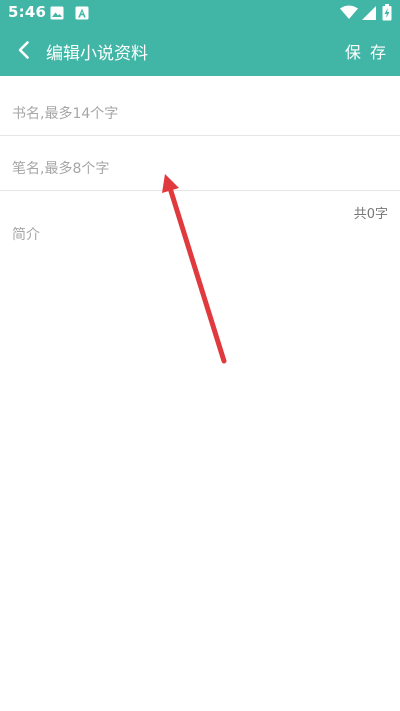  Describe the element at coordinates (370, 214) in the screenshot. I see `char-count: 共0字` at that location.